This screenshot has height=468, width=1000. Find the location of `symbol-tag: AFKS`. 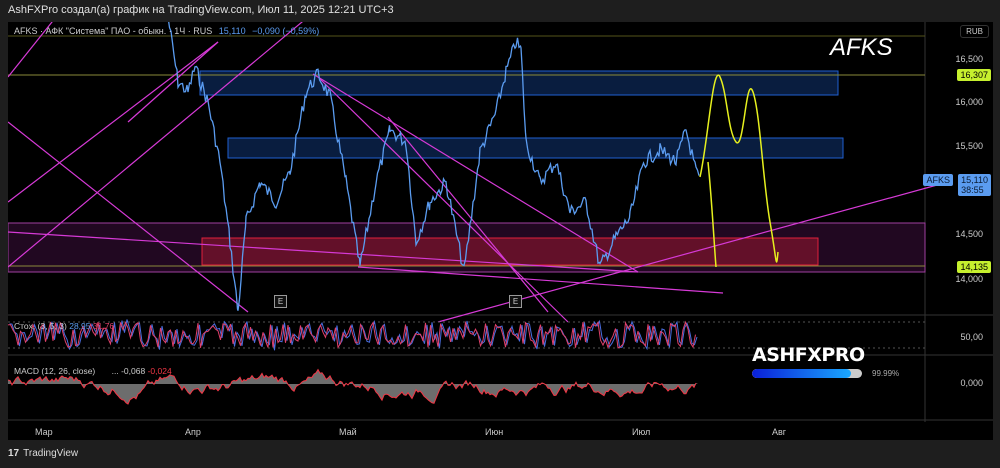

symbol-tag: AFKS is located at coordinates (938, 180).